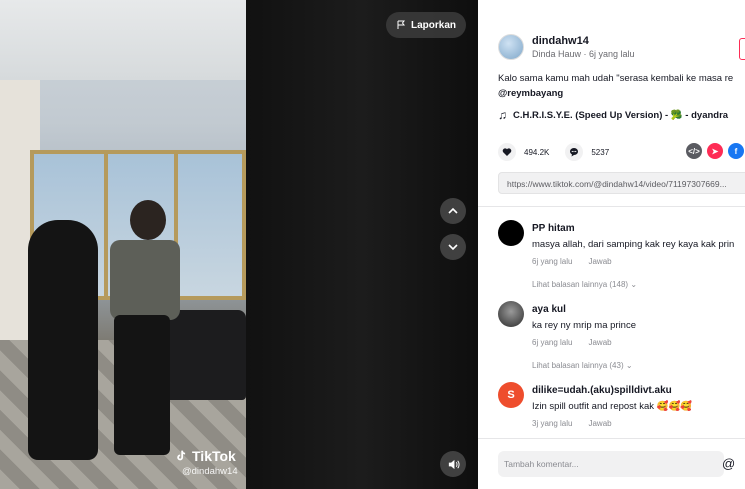 The image size is (745, 489). Describe the element at coordinates (214, 456) in the screenshot. I see `watermark-brand-label: TikTok` at that location.